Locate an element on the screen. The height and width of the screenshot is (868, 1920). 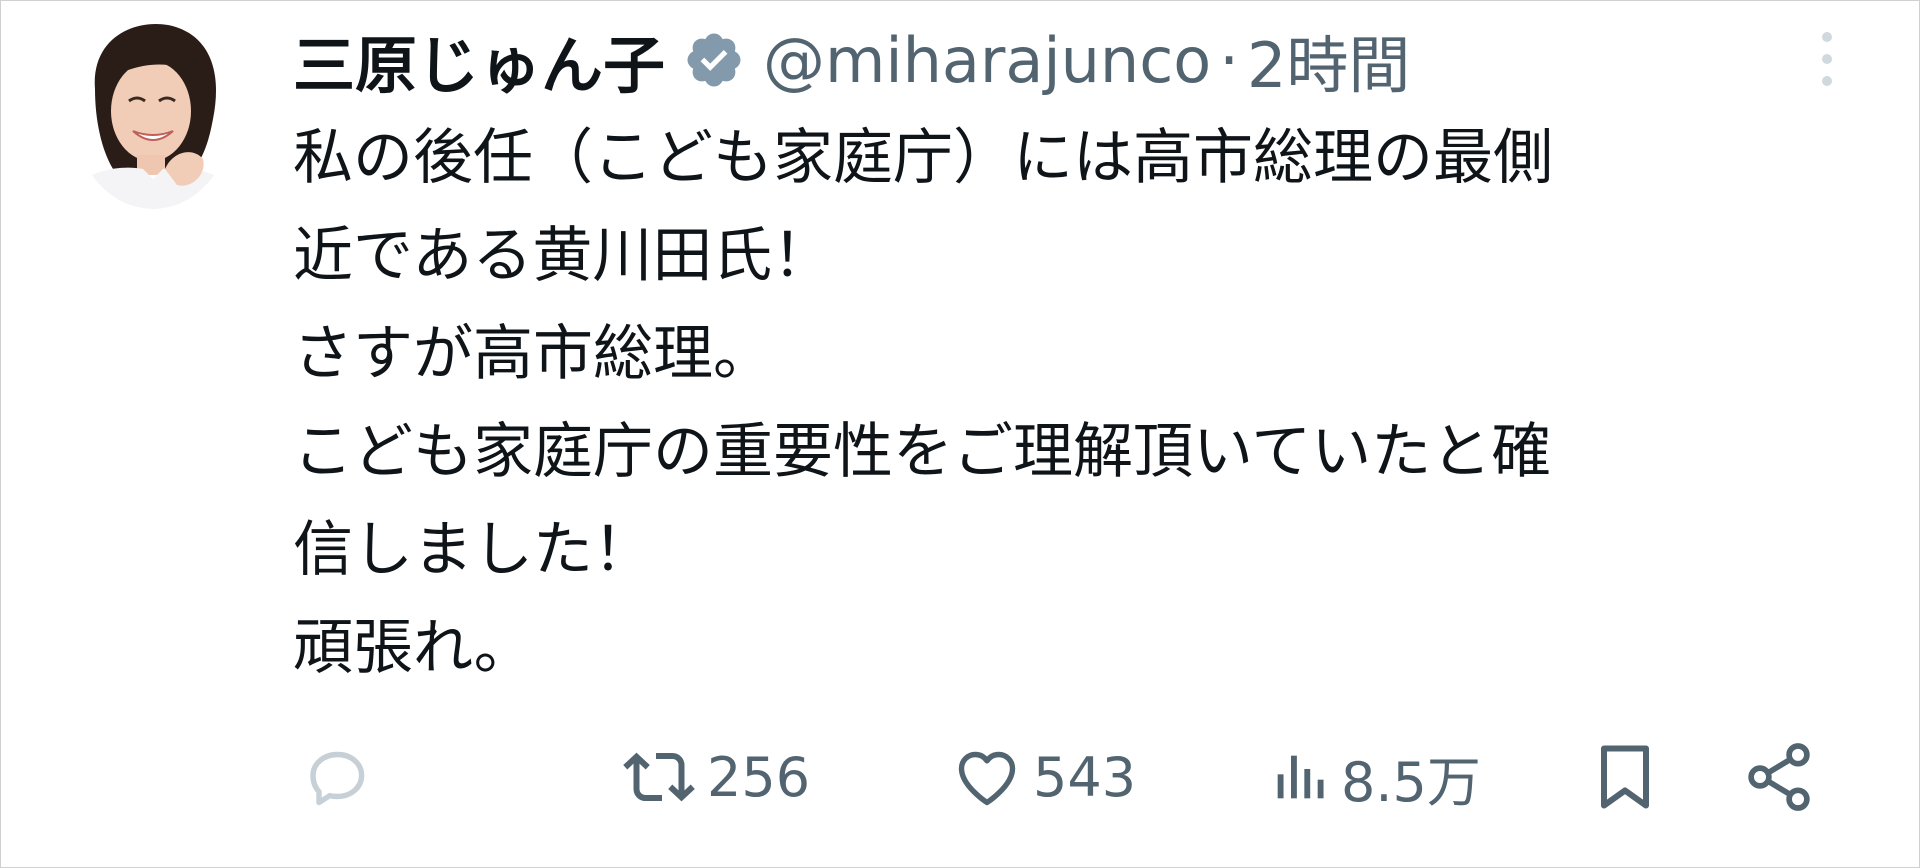
reply-button is located at coordinates (337, 777).